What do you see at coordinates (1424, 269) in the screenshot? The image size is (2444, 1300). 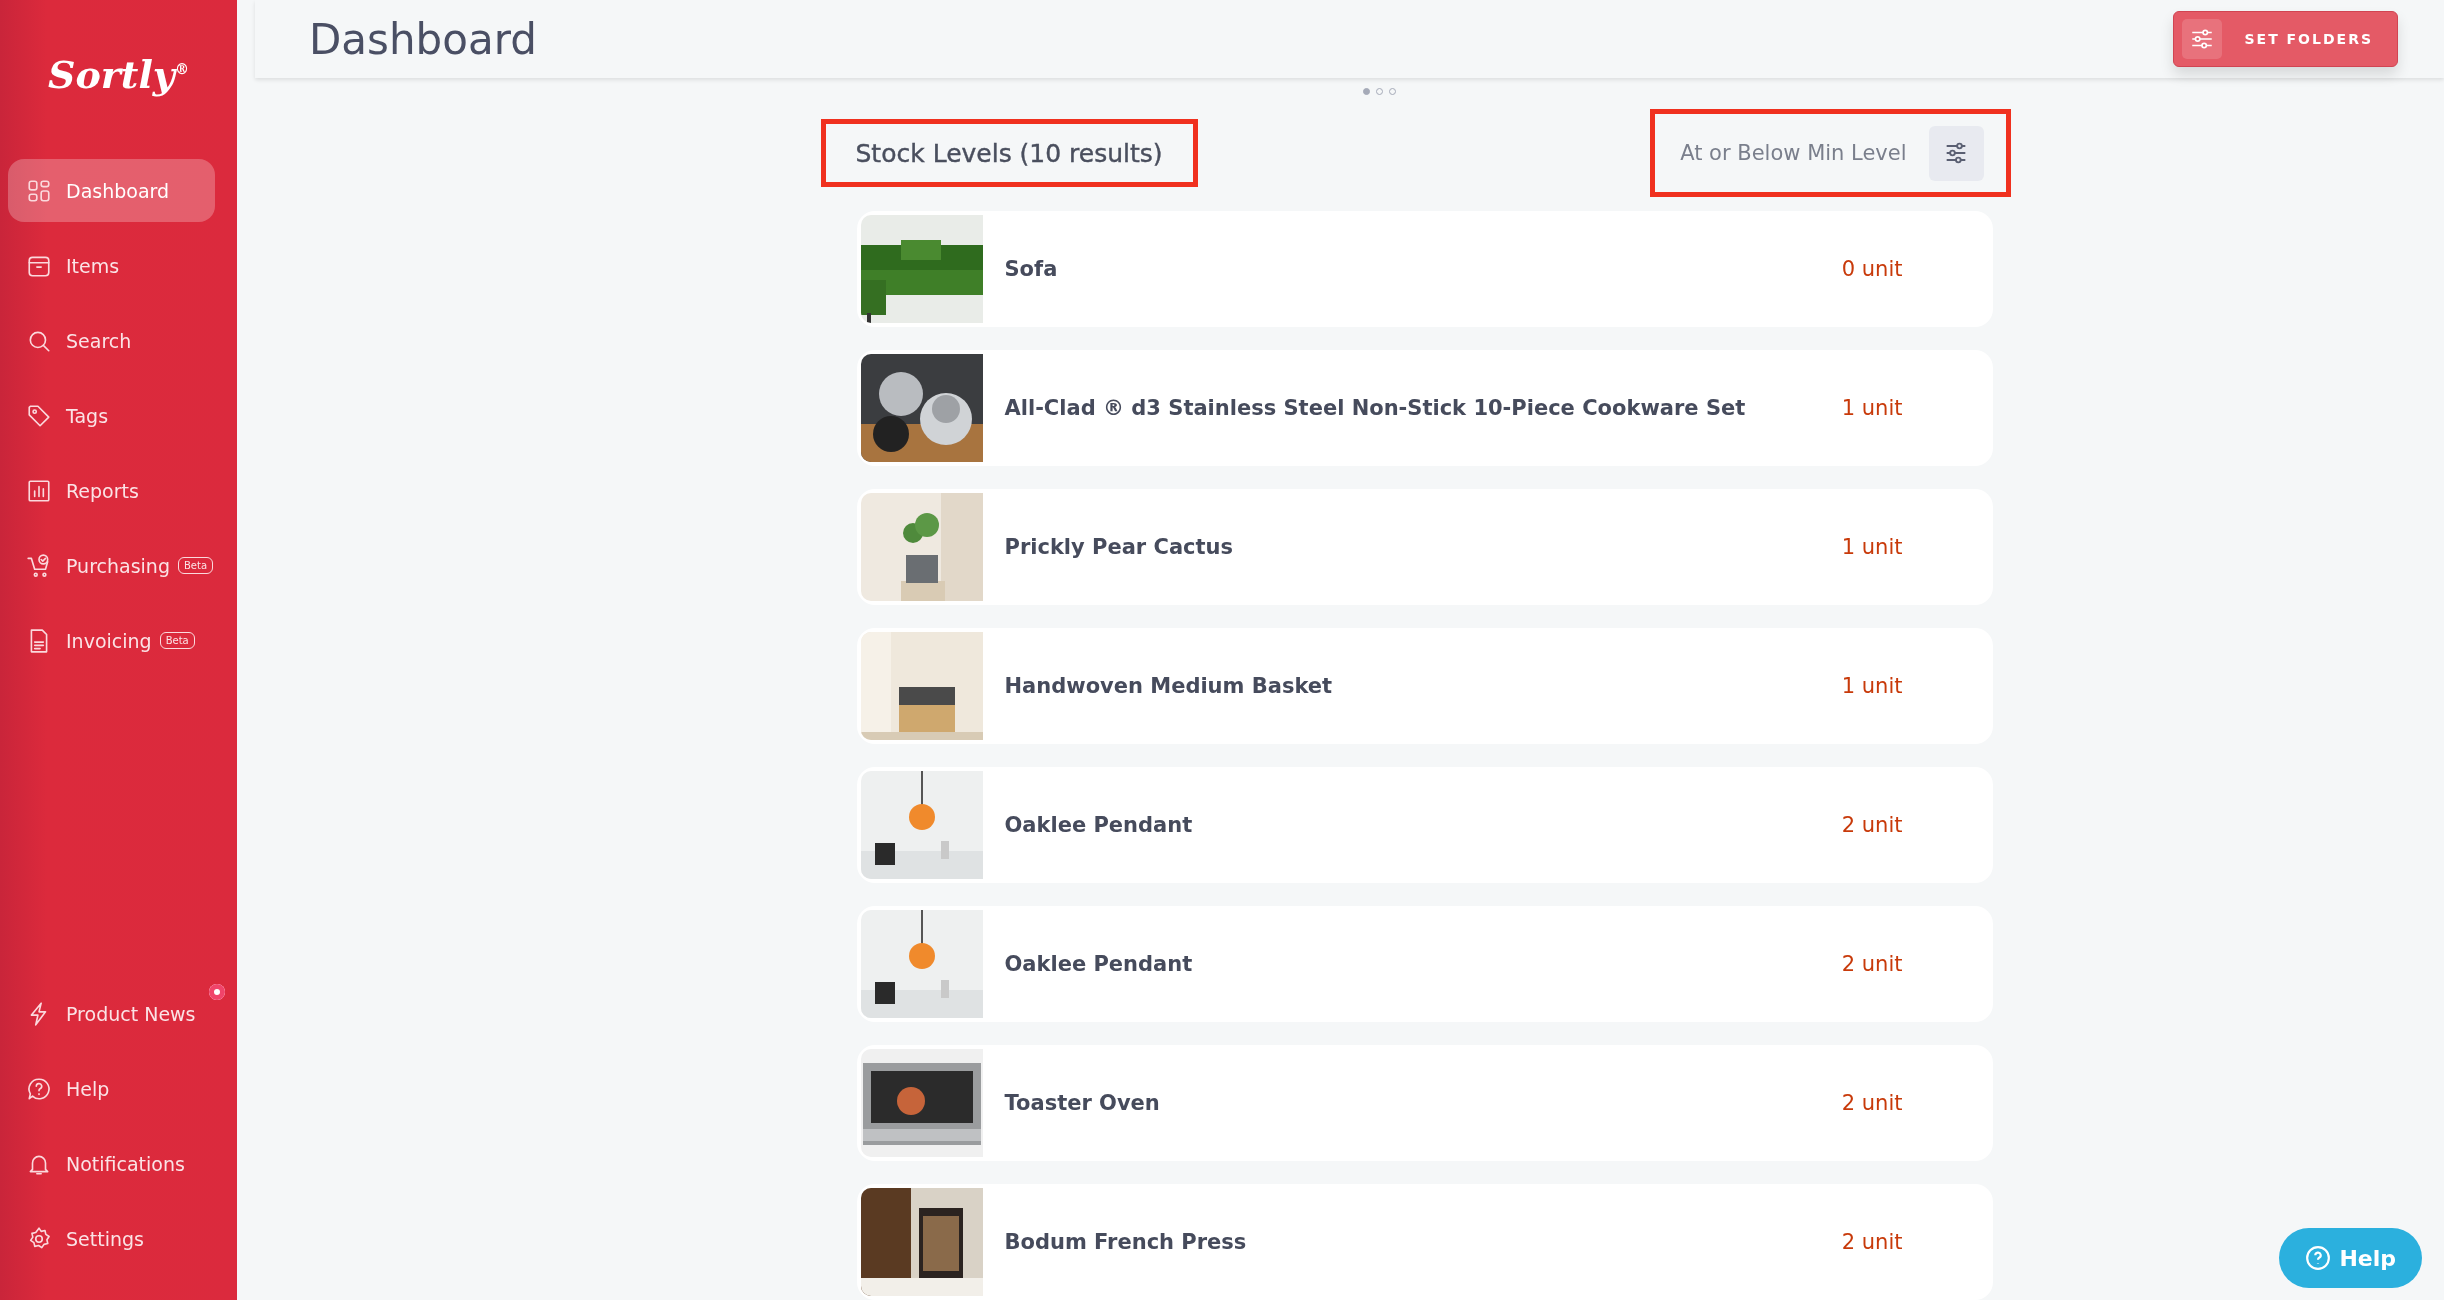 I see `item-row: Sofa 0 unit` at bounding box center [1424, 269].